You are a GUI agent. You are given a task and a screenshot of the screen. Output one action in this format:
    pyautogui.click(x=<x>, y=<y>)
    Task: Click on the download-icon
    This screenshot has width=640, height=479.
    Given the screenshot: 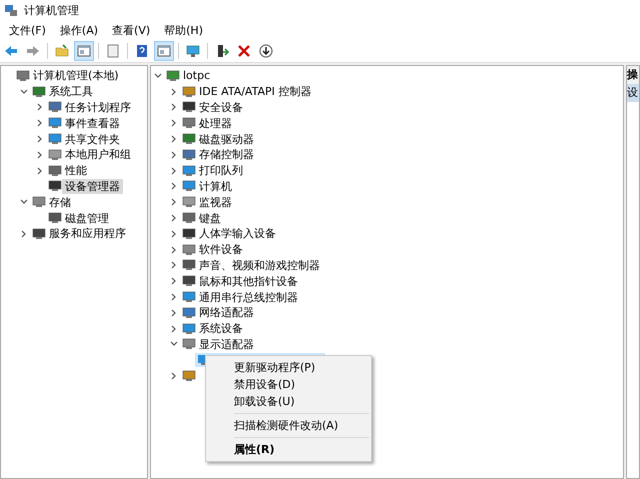 What is the action you would take?
    pyautogui.click(x=266, y=51)
    